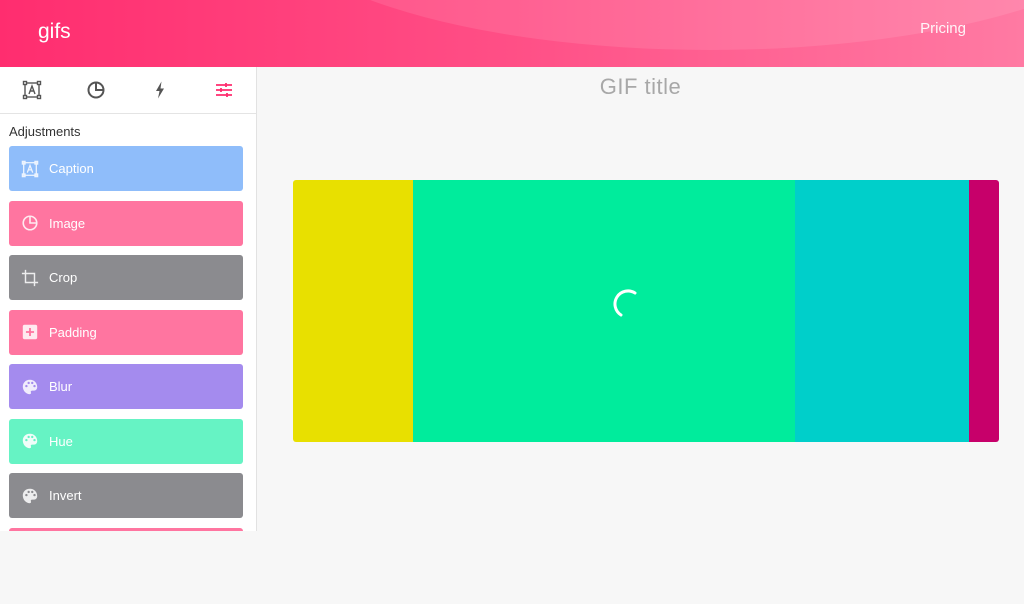  What do you see at coordinates (73, 332) in the screenshot?
I see `tool-label: Padding` at bounding box center [73, 332].